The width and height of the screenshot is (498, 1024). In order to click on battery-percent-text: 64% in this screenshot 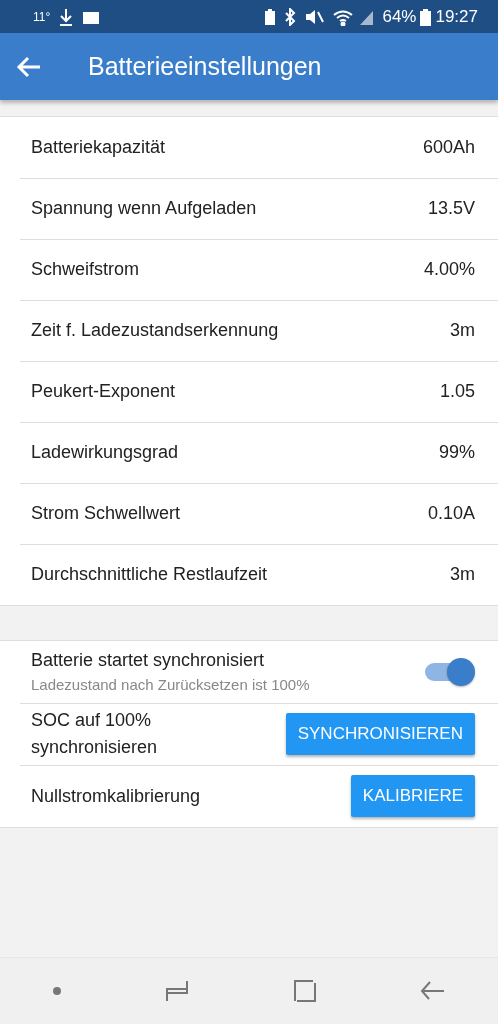, I will do `click(399, 16)`.